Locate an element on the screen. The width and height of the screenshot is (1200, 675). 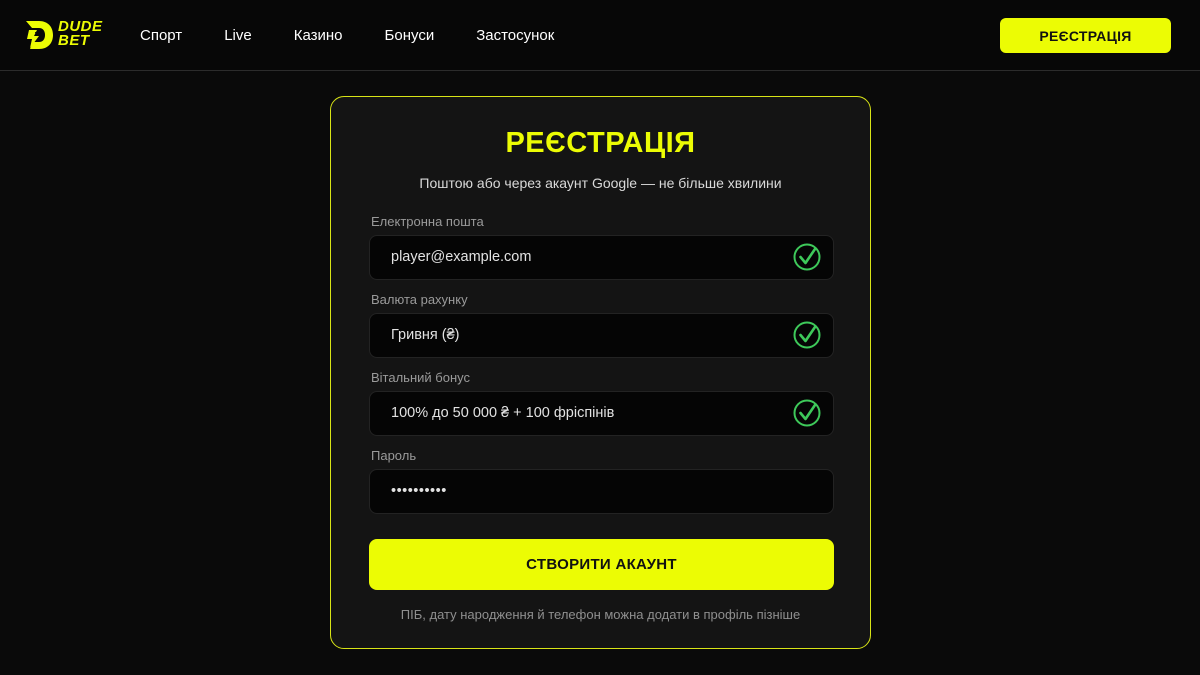
logo-mark-icon is located at coordinates (39, 35).